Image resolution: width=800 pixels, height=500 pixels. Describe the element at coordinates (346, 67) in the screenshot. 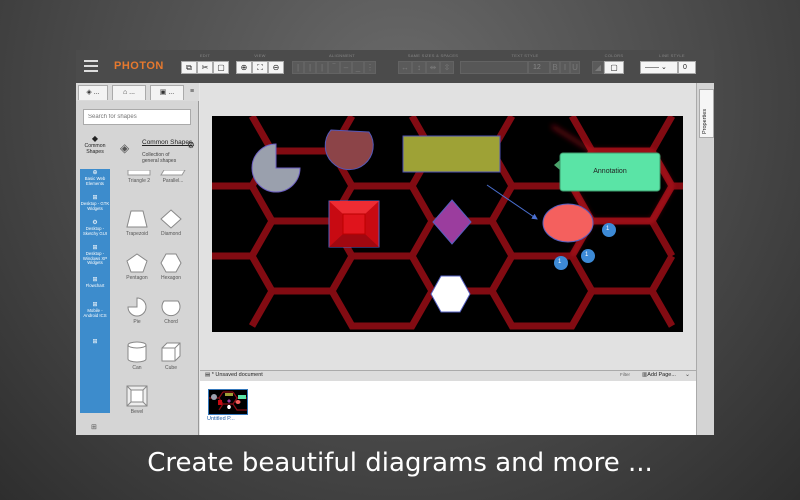

I see `align-middle-icon: –` at that location.